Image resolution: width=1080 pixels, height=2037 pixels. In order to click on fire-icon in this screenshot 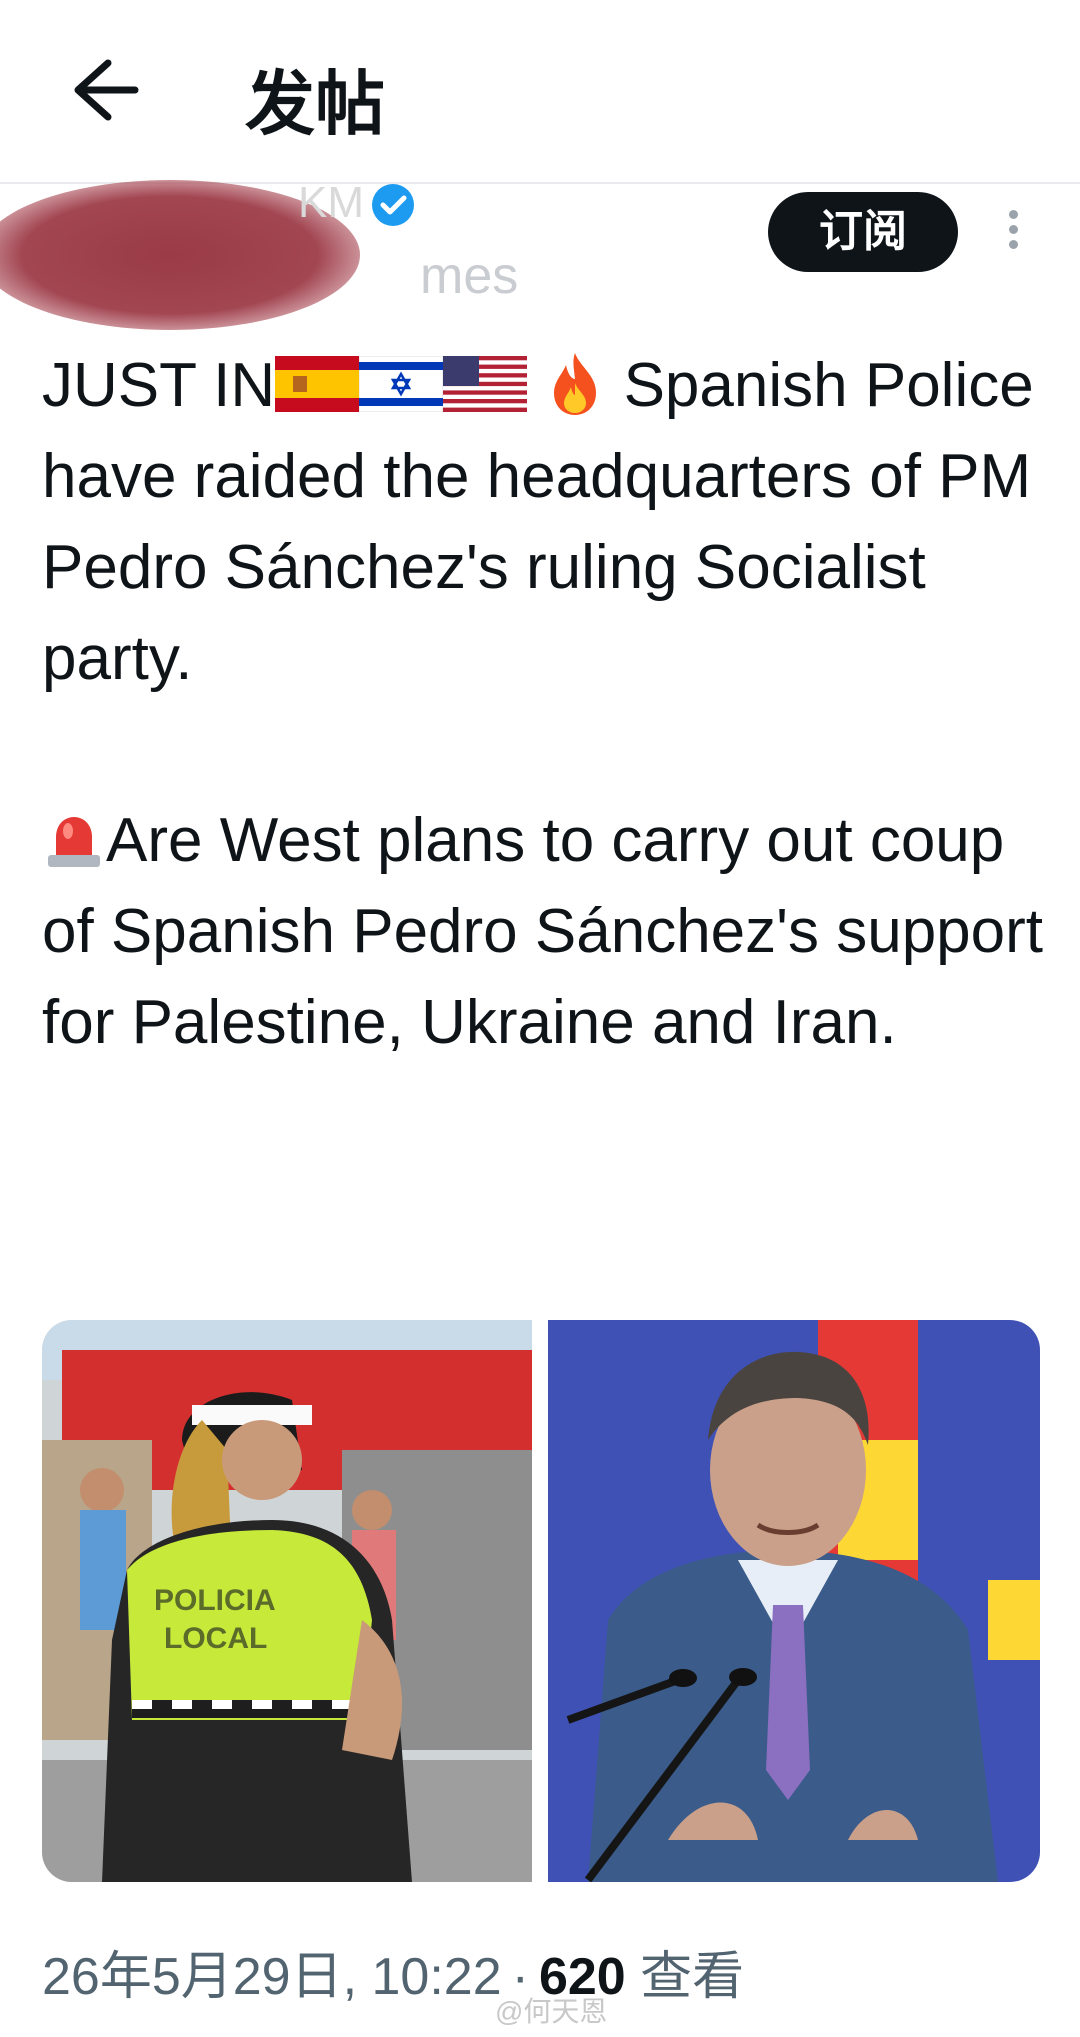, I will do `click(575, 383)`.